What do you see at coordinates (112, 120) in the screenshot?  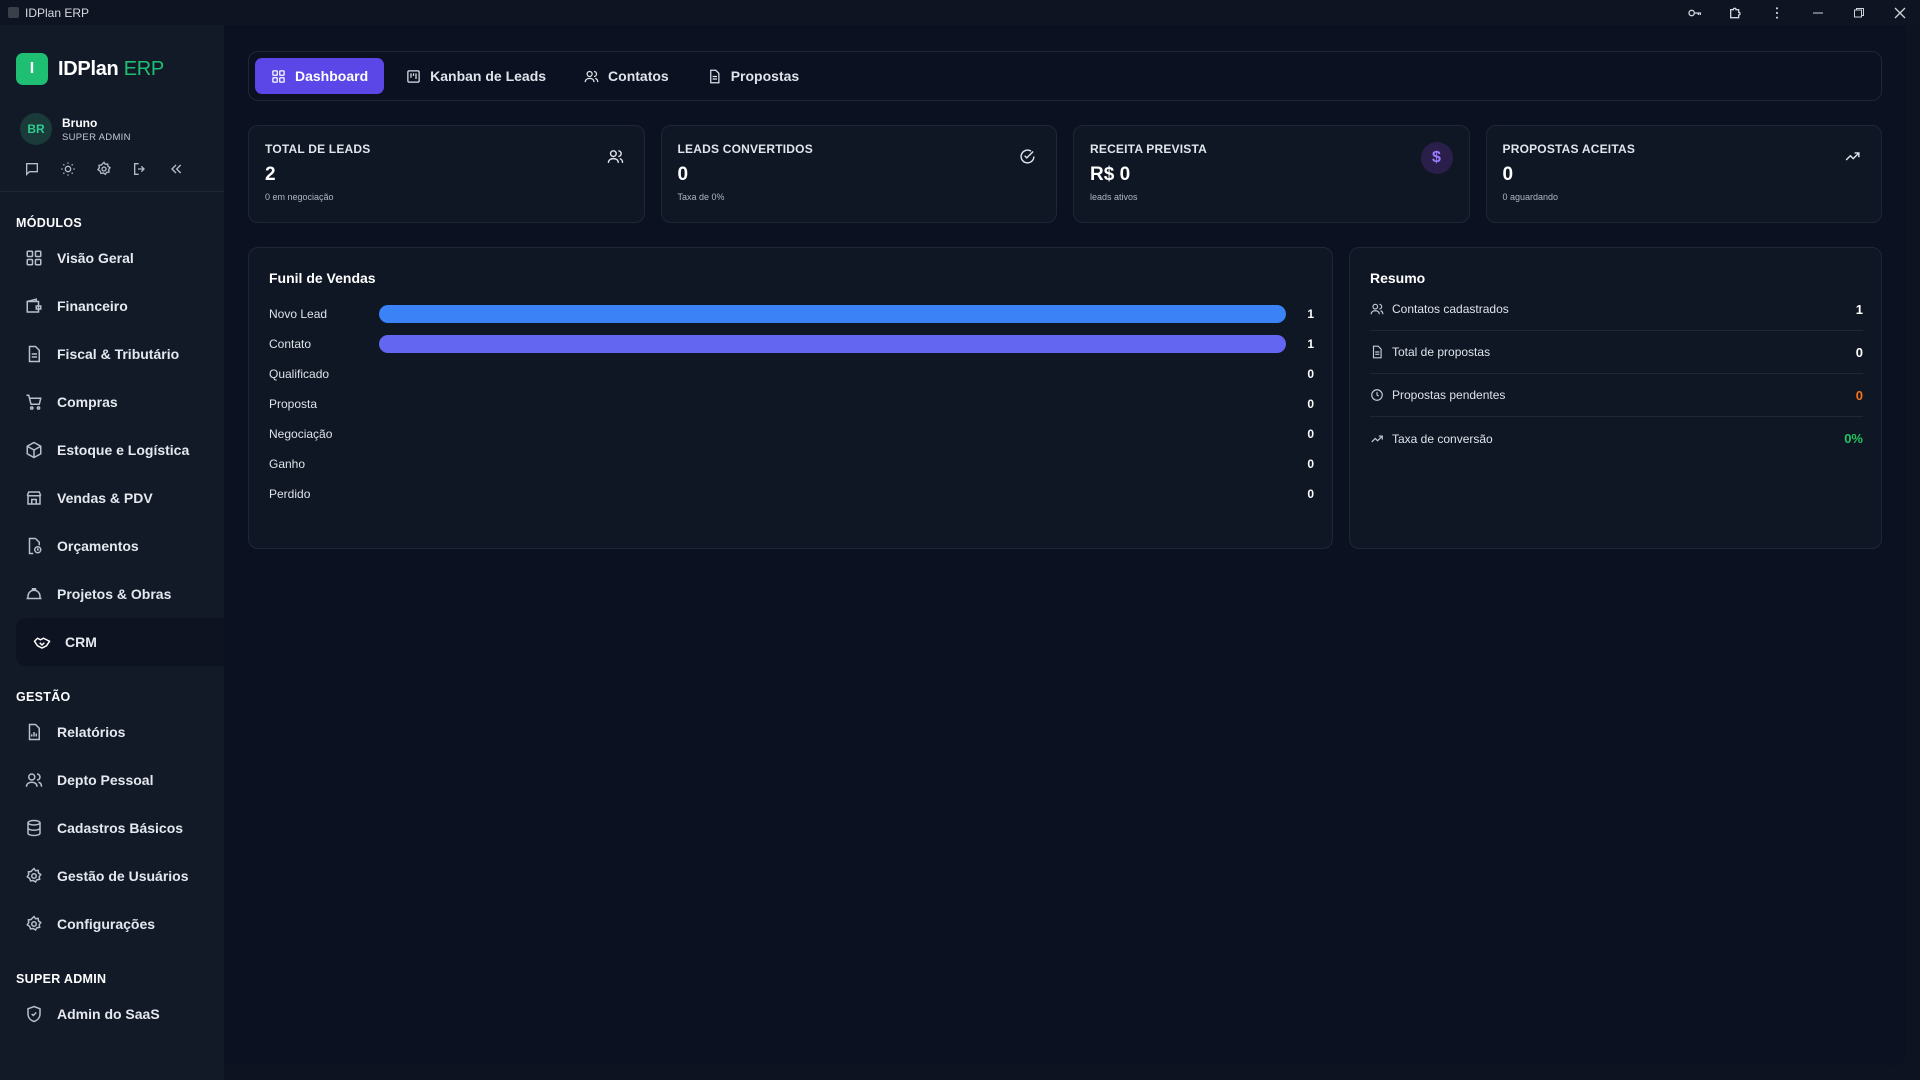 I see `user-box: BR Bruno SUPER ADMIN` at bounding box center [112, 120].